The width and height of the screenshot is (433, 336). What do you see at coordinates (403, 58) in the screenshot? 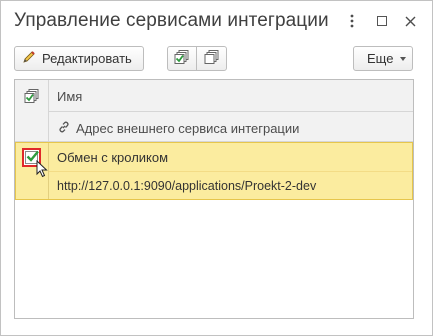
I see `chevron-down-icon` at bounding box center [403, 58].